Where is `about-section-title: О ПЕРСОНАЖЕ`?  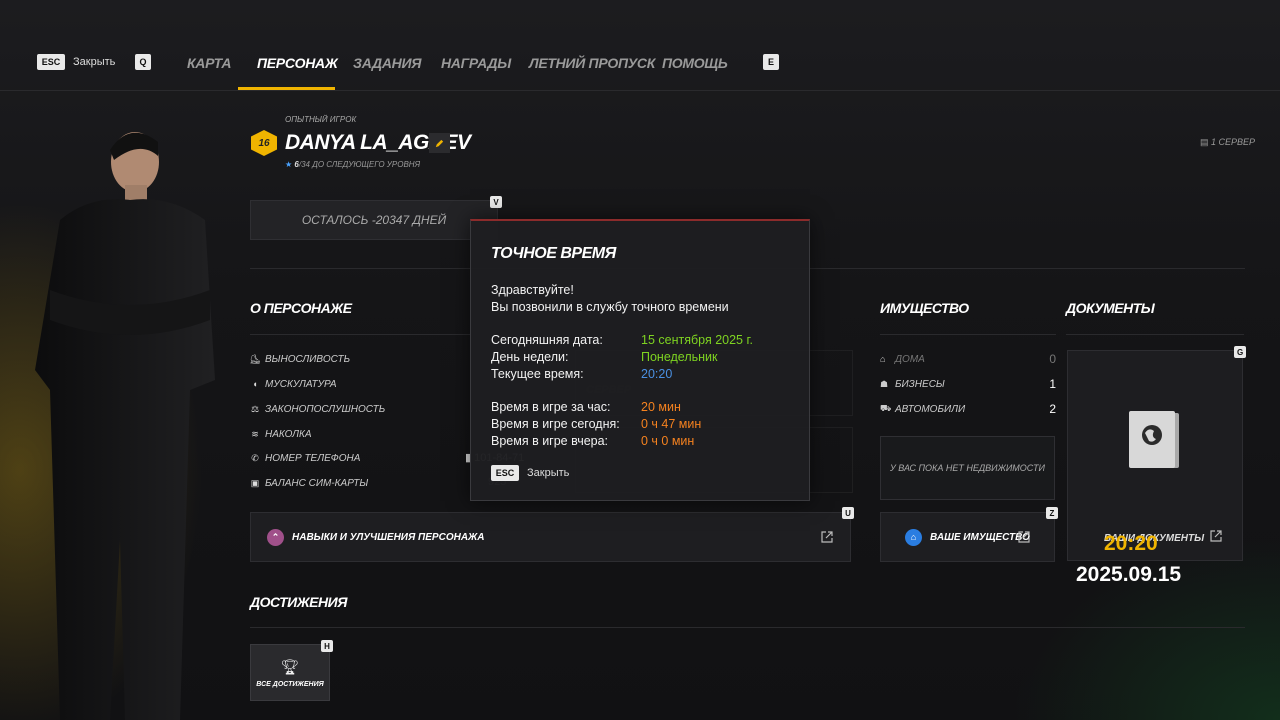
about-section-title: О ПЕРСОНАЖЕ is located at coordinates (301, 308).